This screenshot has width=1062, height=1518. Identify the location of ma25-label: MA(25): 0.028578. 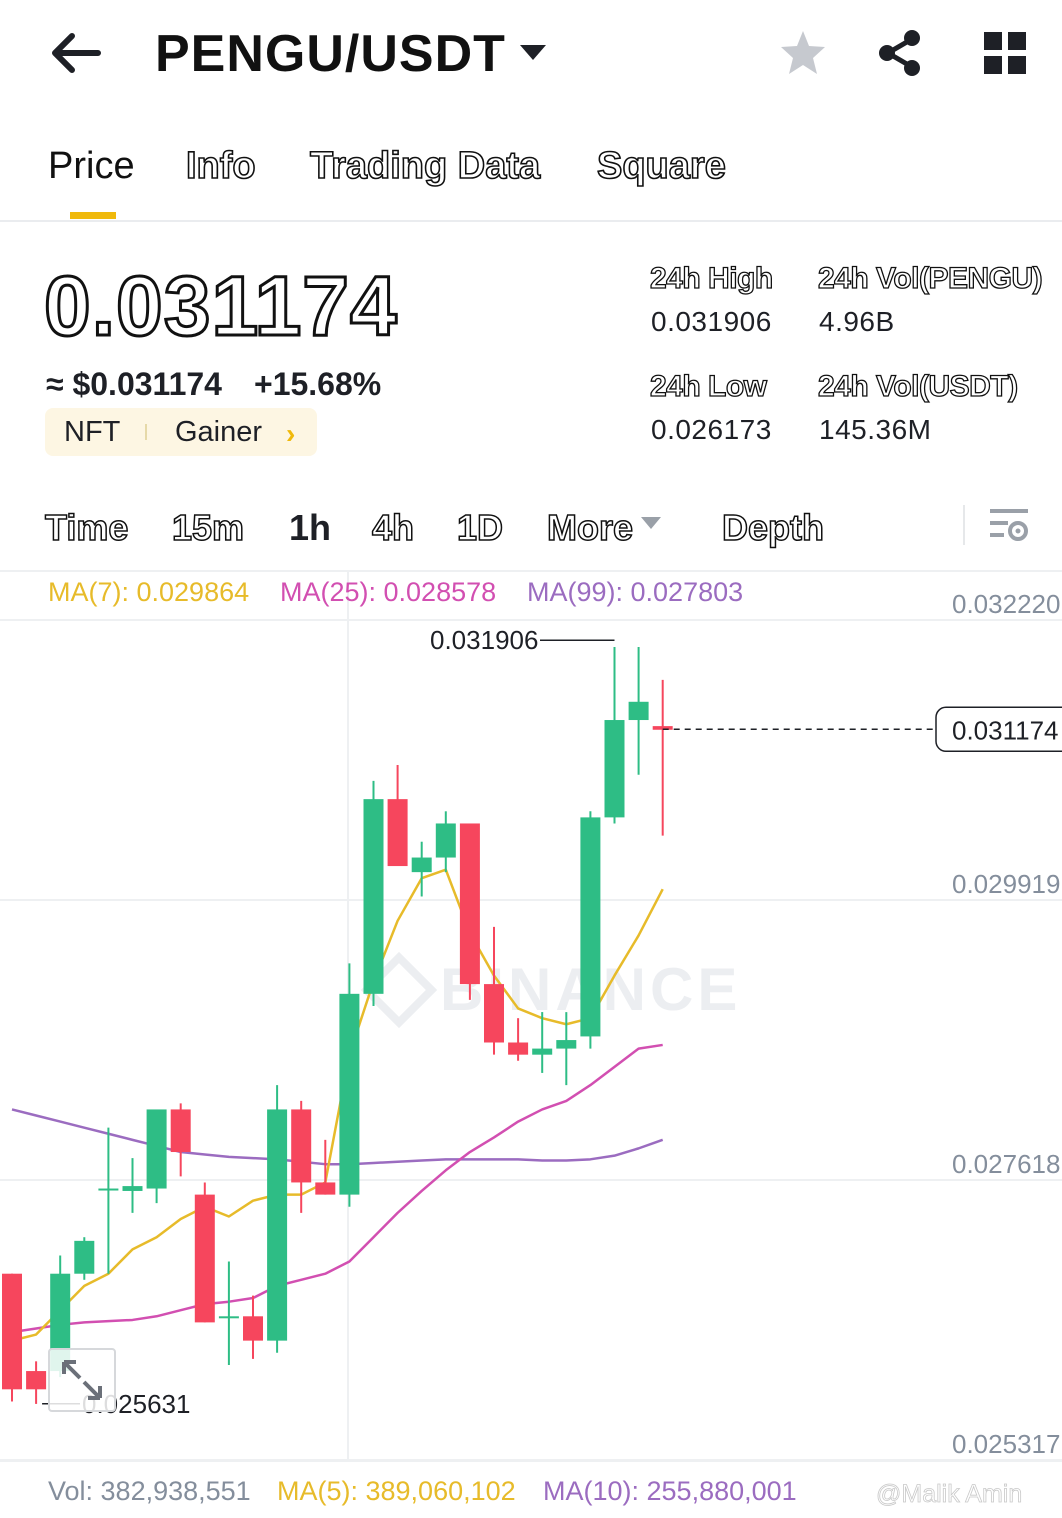
(388, 592).